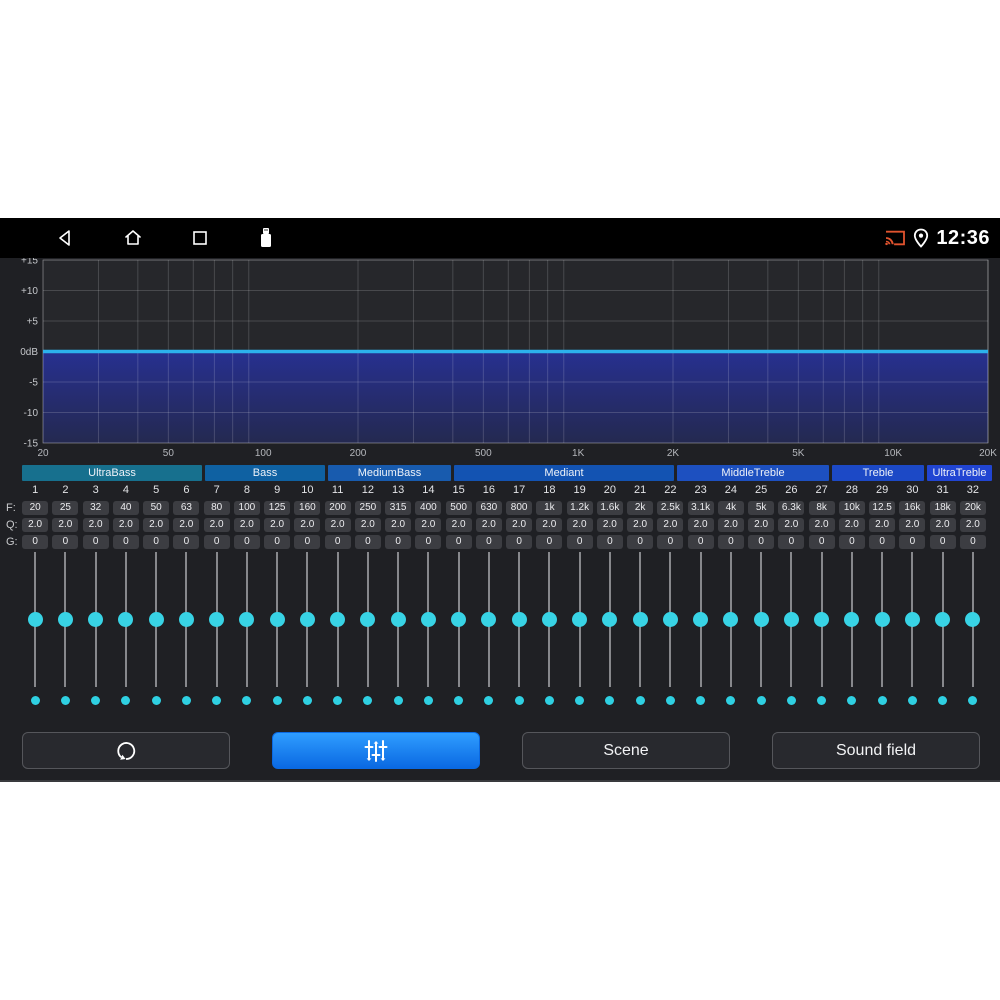  Describe the element at coordinates (458, 508) in the screenshot. I see `freq-chip: 500` at that location.